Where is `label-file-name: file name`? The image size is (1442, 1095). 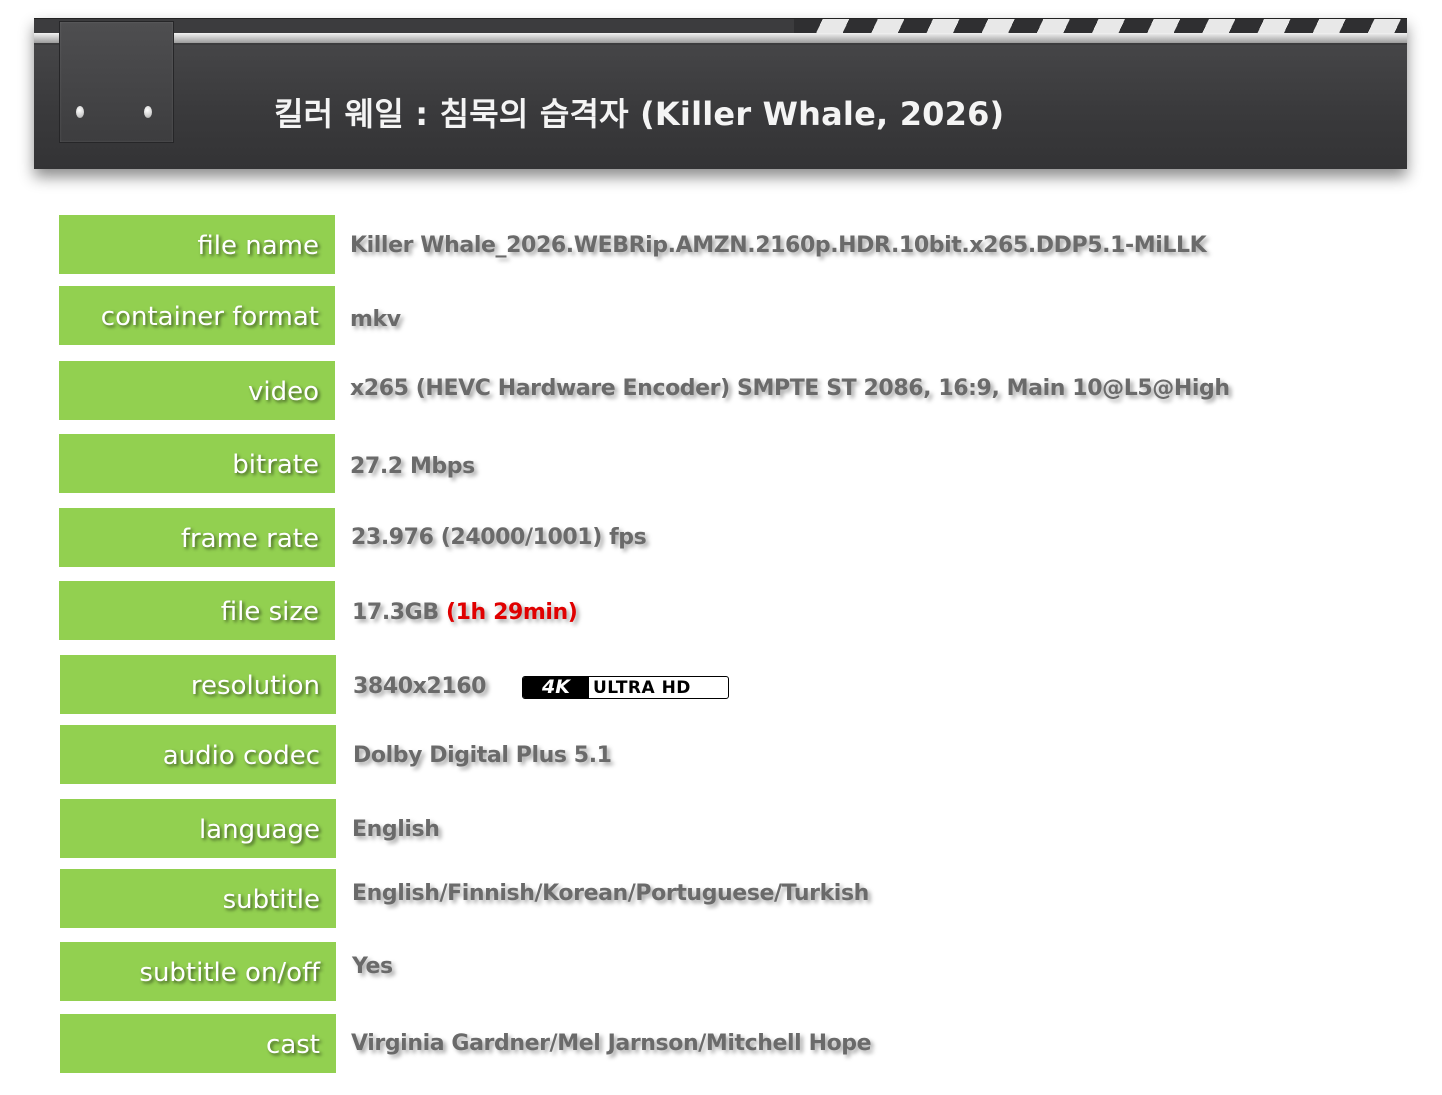
label-file-name: file name is located at coordinates (197, 244).